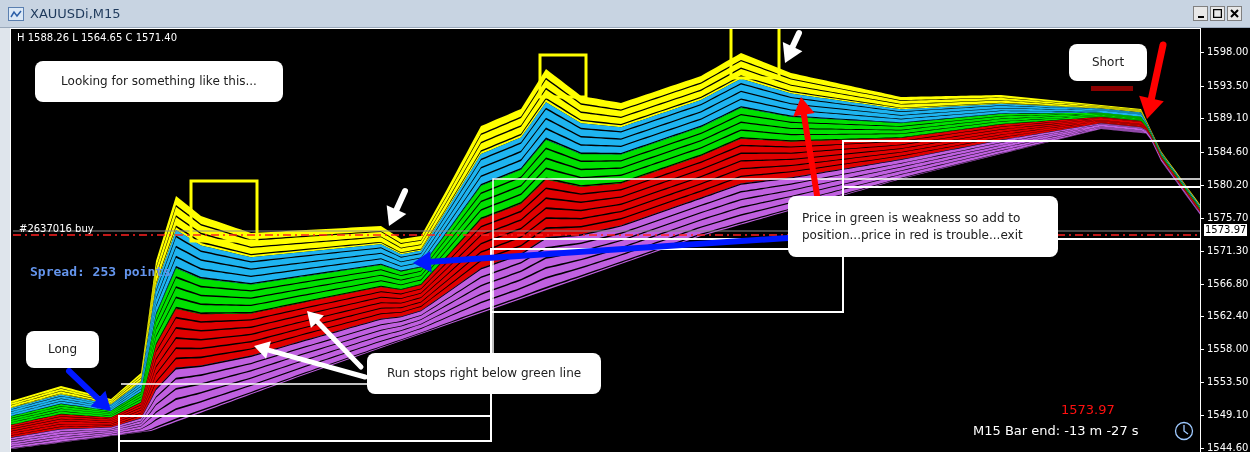 This screenshot has height=452, width=1250. I want to click on axis-label: 1575.70, so click(1228, 218).